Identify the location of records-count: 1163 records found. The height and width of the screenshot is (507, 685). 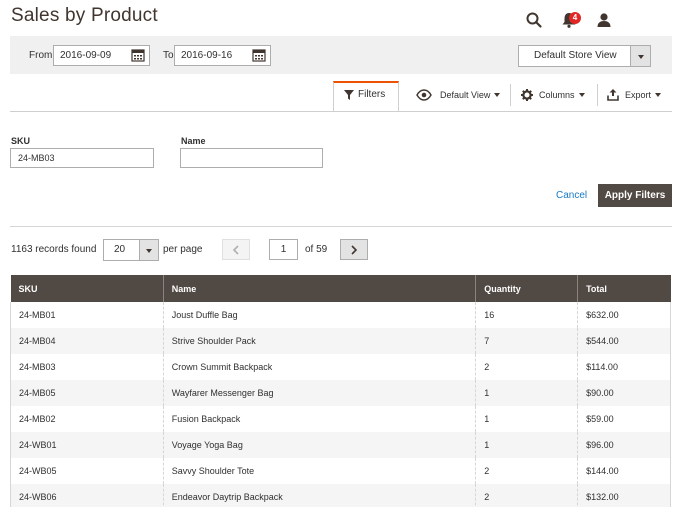
(54, 249).